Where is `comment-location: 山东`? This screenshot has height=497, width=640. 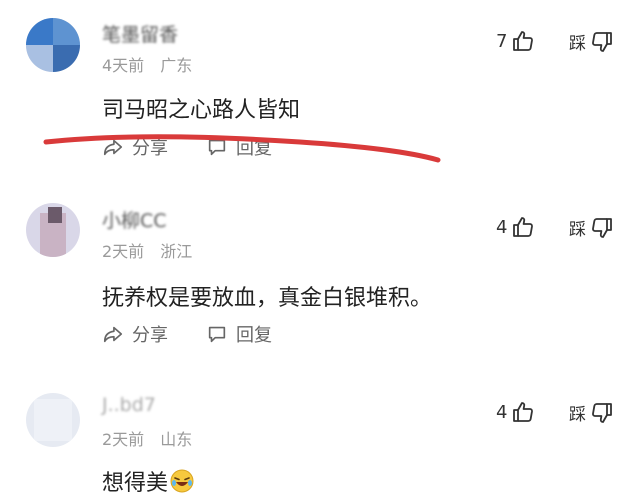 comment-location: 山东 is located at coordinates (176, 439).